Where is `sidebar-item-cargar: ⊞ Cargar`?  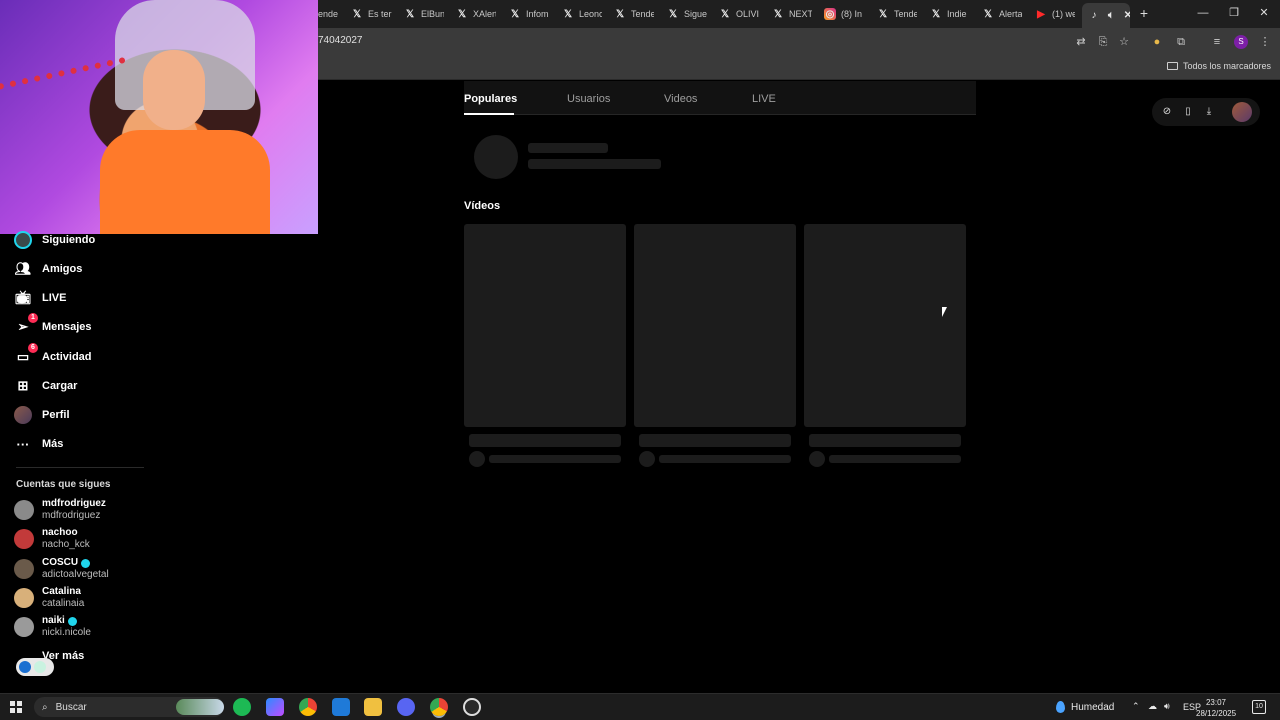
sidebar-item-cargar: ⊞ Cargar is located at coordinates (46, 386).